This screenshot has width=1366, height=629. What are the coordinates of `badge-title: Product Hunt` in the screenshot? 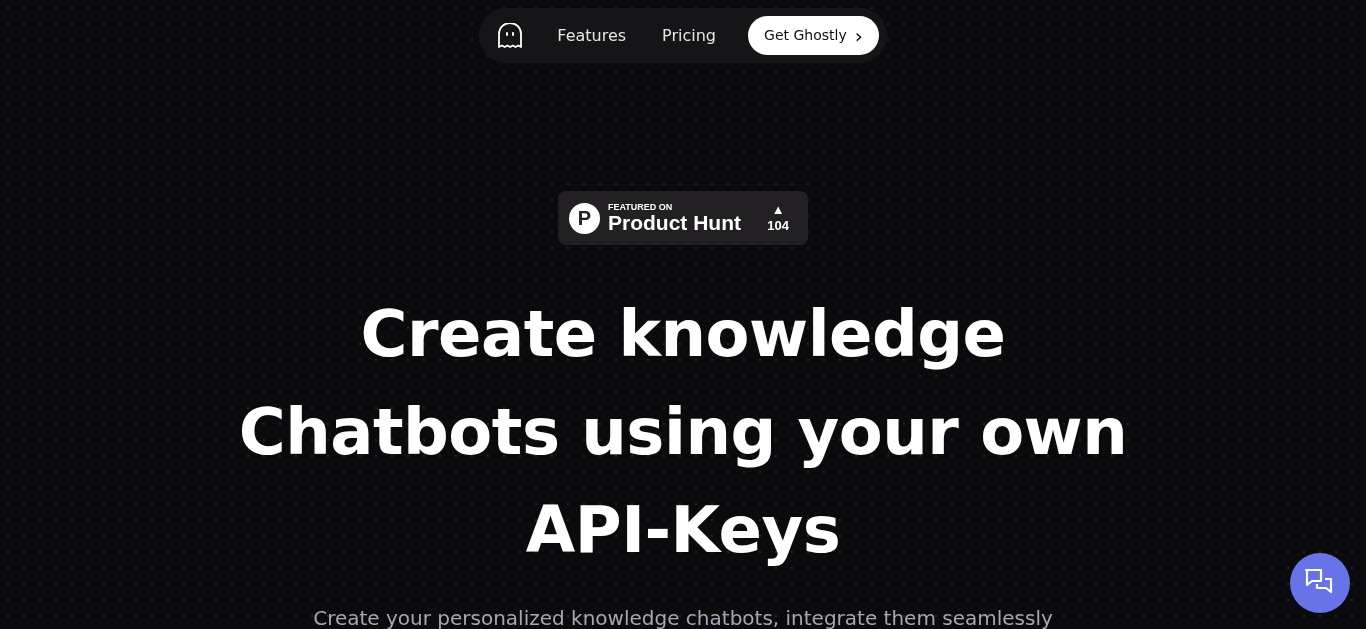 It's located at (675, 223).